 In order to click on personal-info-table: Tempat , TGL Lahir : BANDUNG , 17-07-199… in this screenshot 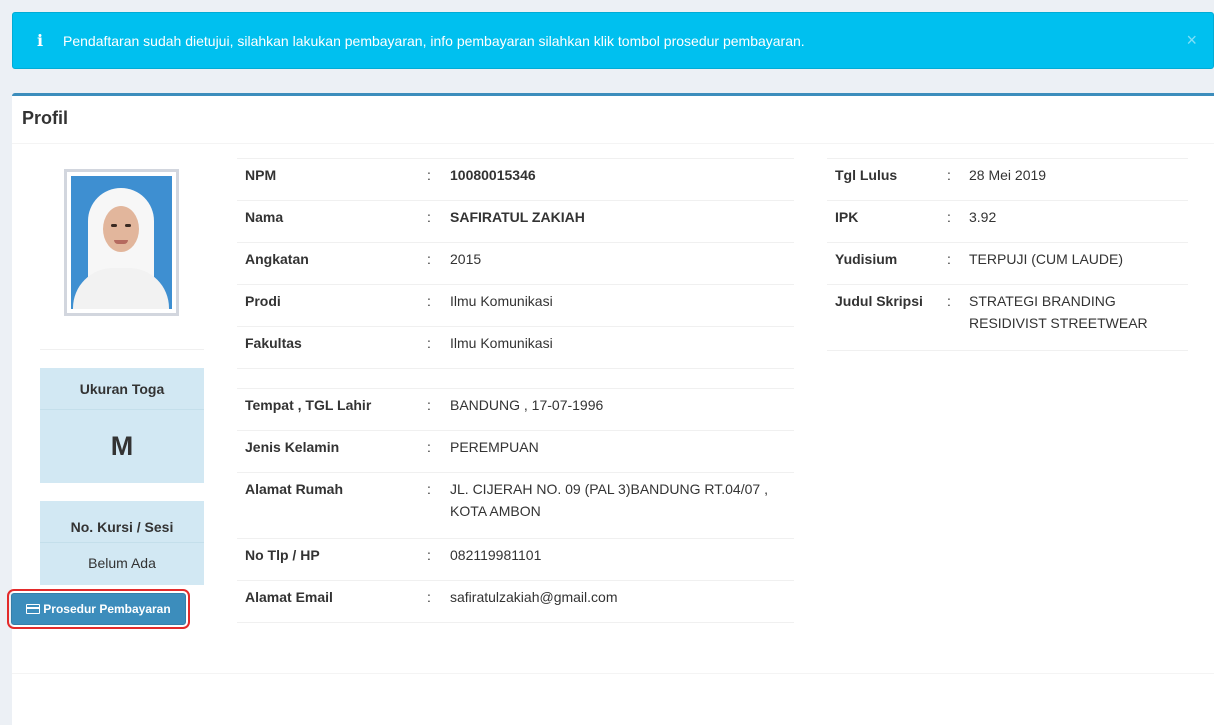, I will do `click(515, 505)`.